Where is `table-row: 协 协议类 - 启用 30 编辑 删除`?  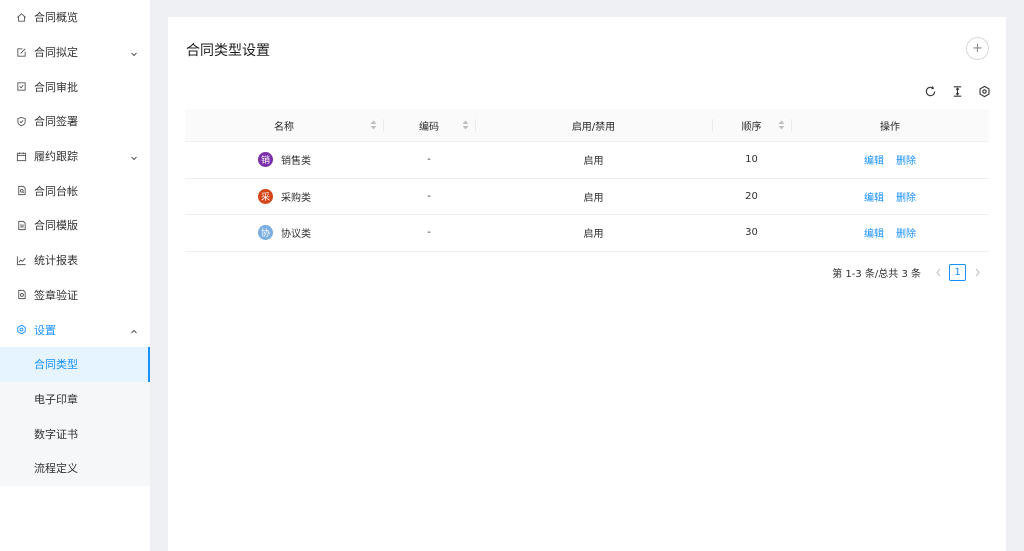 table-row: 协 协议类 - 启用 30 编辑 删除 is located at coordinates (587, 233).